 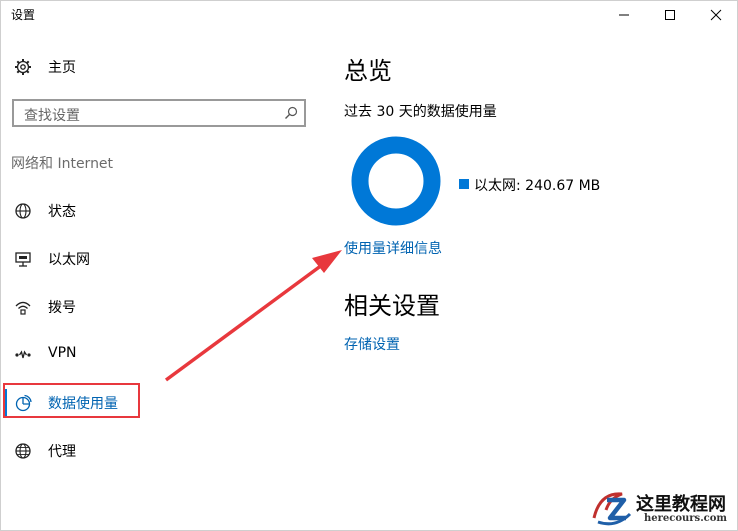 What do you see at coordinates (160, 67) in the screenshot?
I see `sidebar-item-home: 主页` at bounding box center [160, 67].